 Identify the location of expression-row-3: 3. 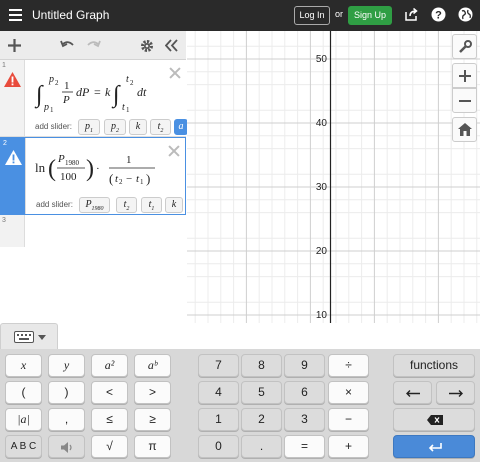
(93, 269).